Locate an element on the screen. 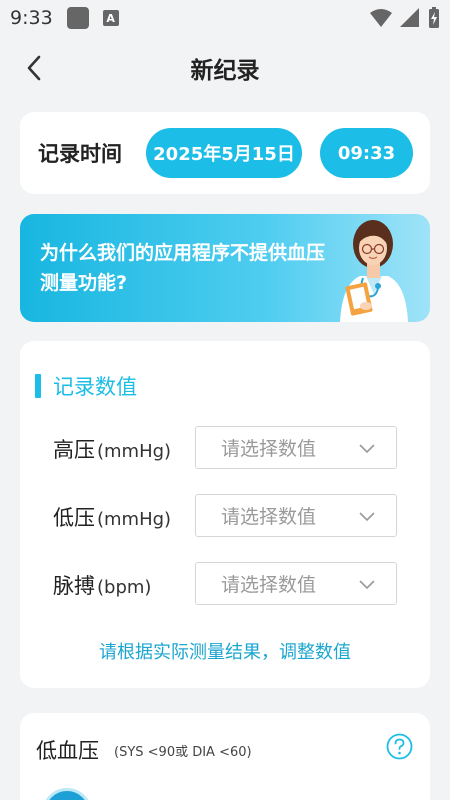 Image resolution: width=450 pixels, height=800 pixels. section-header: 记录数值 is located at coordinates (86, 386).